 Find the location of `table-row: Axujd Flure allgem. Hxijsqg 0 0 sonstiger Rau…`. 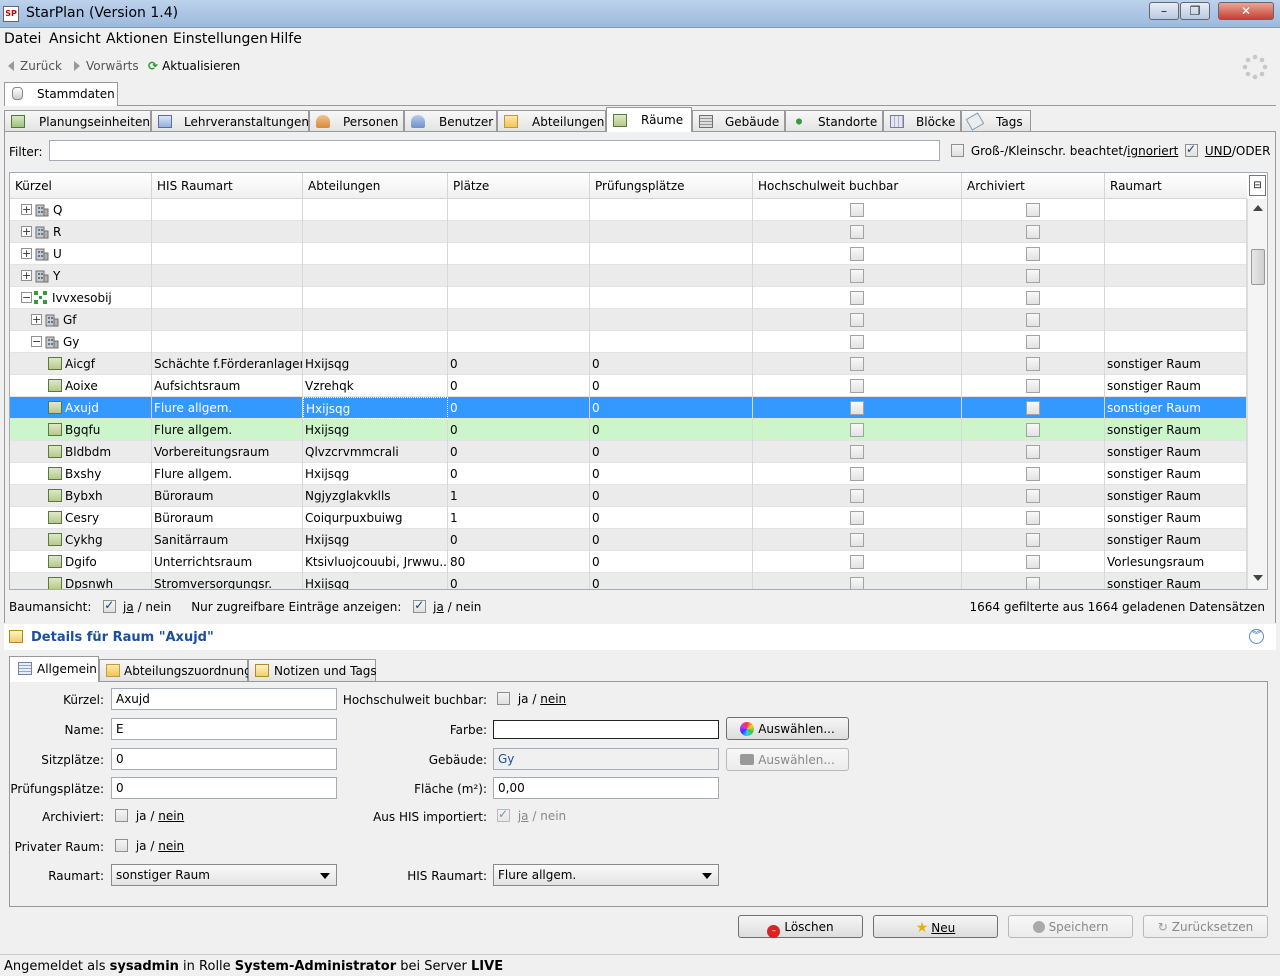

table-row: Axujd Flure allgem. Hxijsqg 0 0 sonstiger Rau… is located at coordinates (628, 408).